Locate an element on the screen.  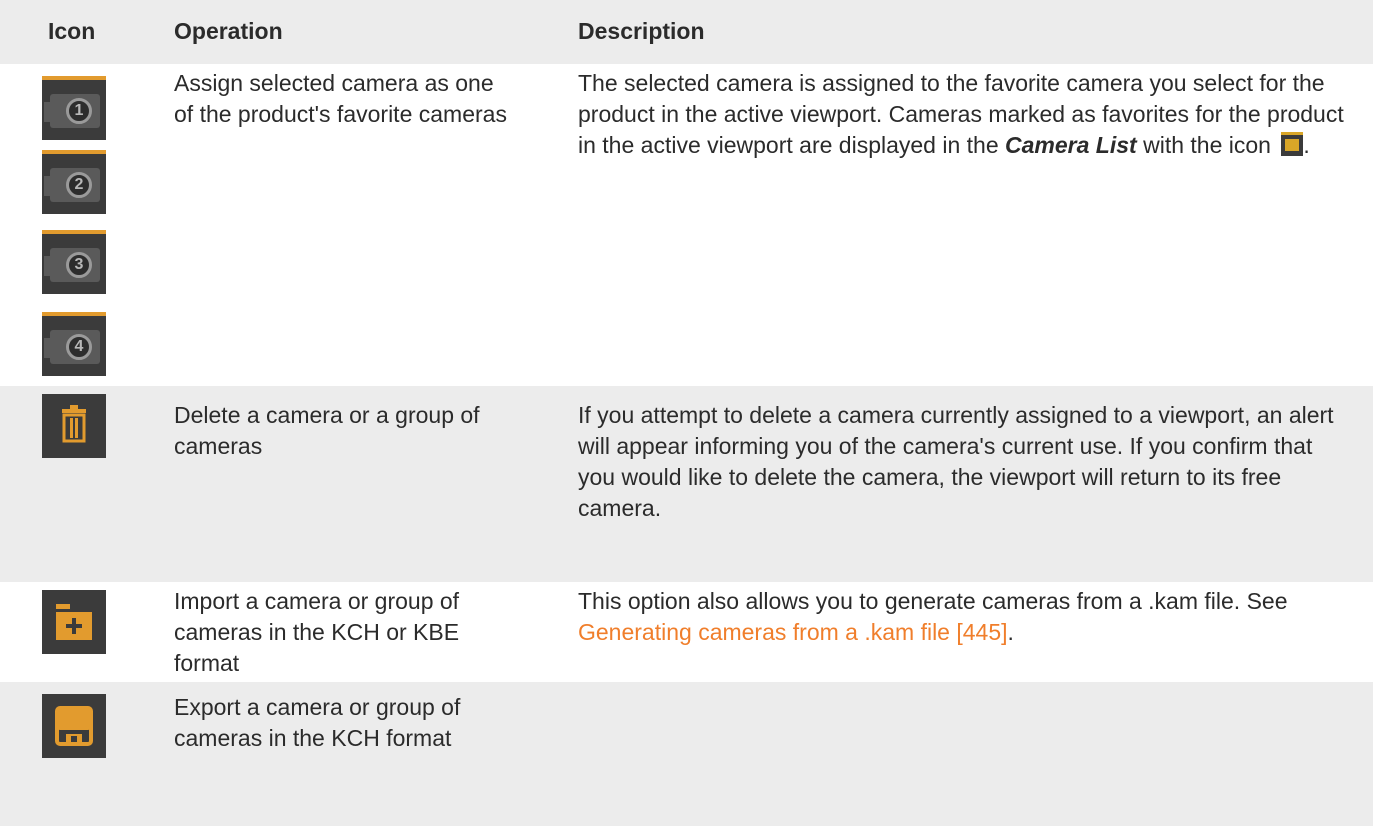
favorite-camera-1-icon: 1 is located at coordinates (74, 108).